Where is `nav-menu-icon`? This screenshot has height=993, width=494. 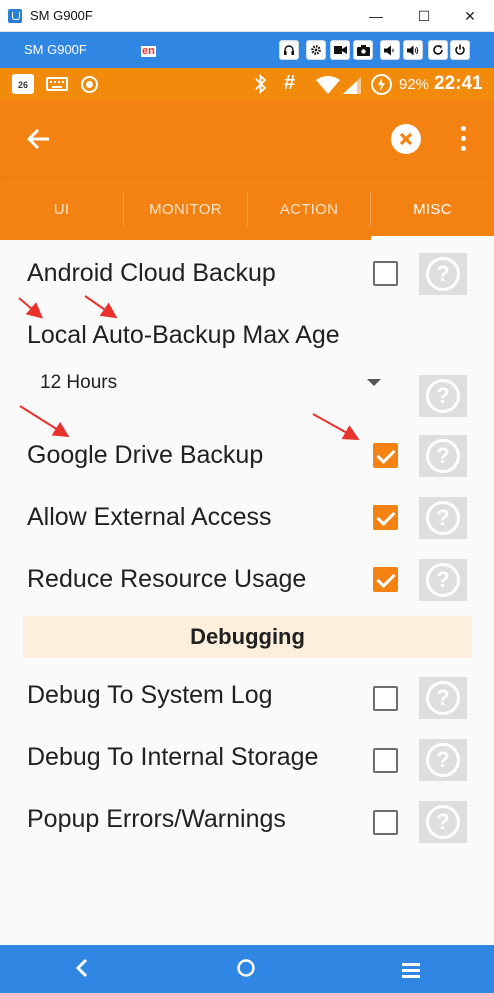 nav-menu-icon is located at coordinates (411, 972).